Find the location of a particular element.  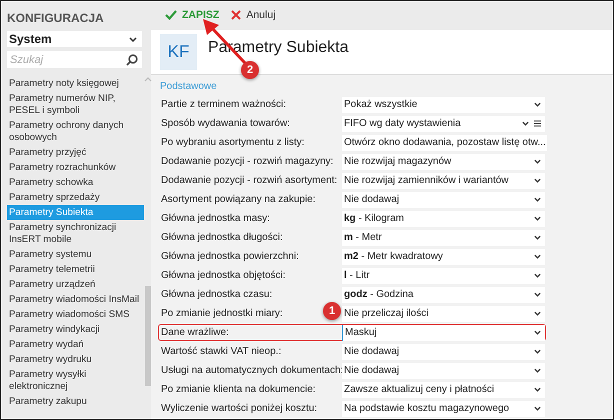

sidebar-item: Parametry sprzedaży is located at coordinates (75, 197).